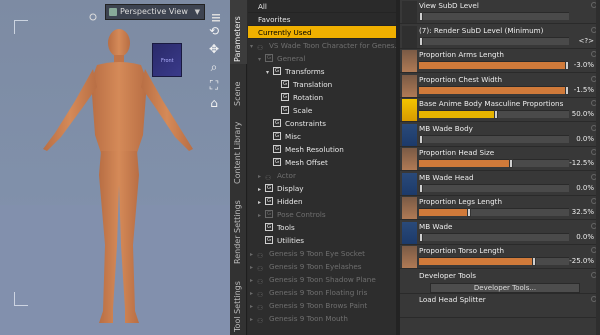  Describe the element at coordinates (214, 103) in the screenshot. I see `home-icon: ⌂` at that location.